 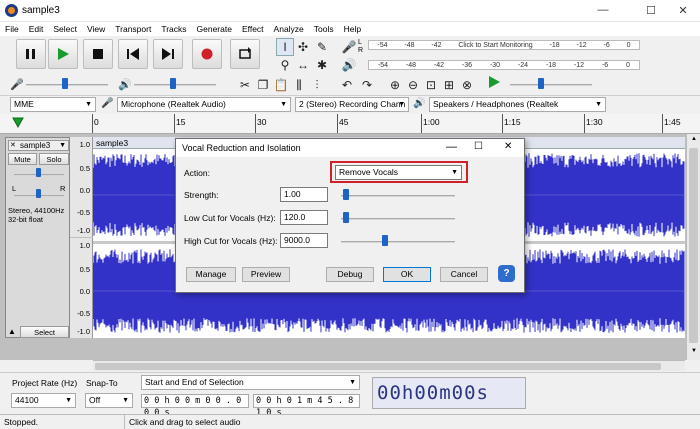 What do you see at coordinates (324, 29) in the screenshot?
I see `menu-tools: Tools` at bounding box center [324, 29].